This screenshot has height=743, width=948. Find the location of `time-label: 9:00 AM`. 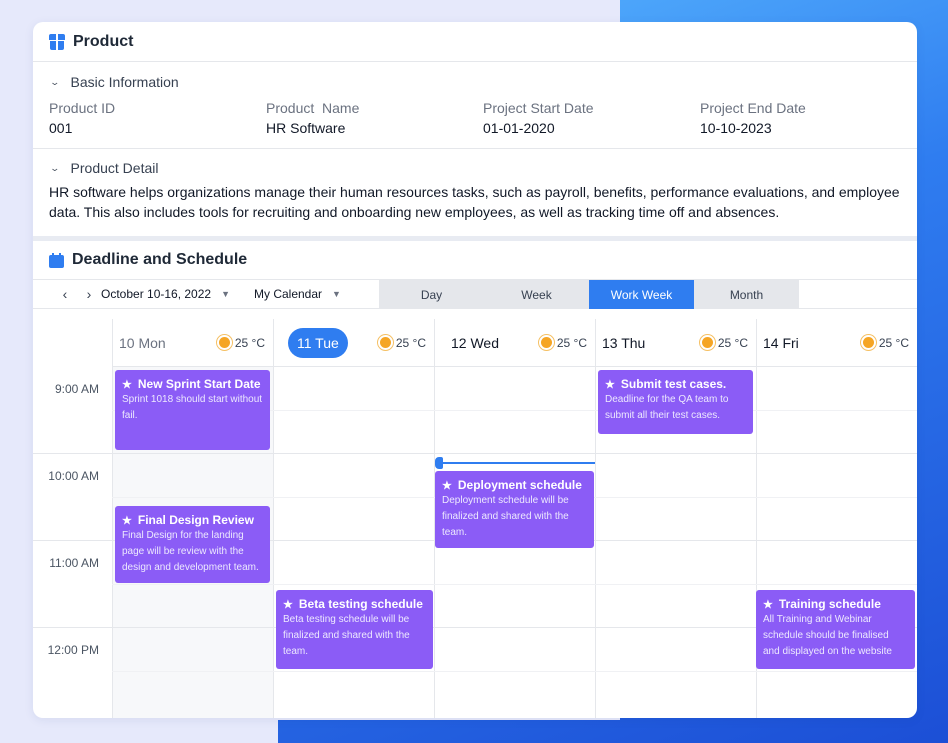

time-label: 9:00 AM is located at coordinates (76, 389).